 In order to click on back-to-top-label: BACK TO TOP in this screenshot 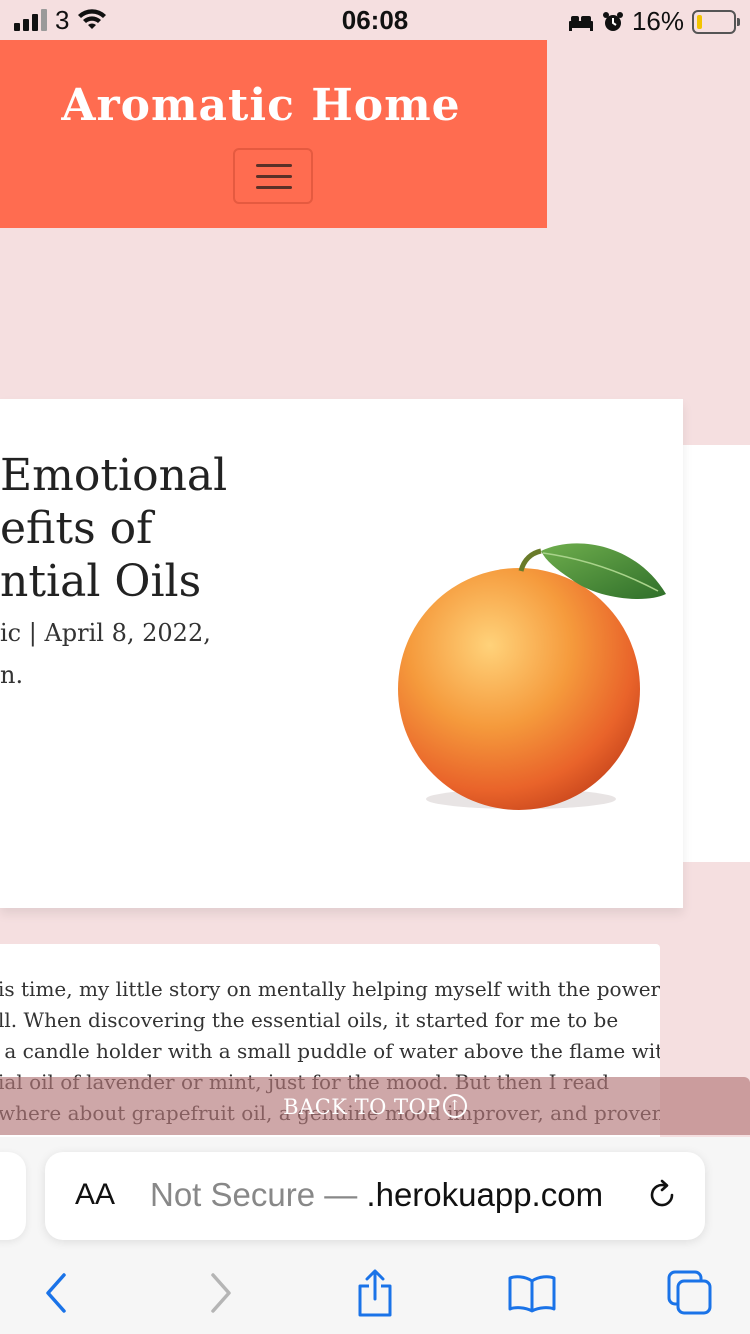, I will do `click(362, 1107)`.